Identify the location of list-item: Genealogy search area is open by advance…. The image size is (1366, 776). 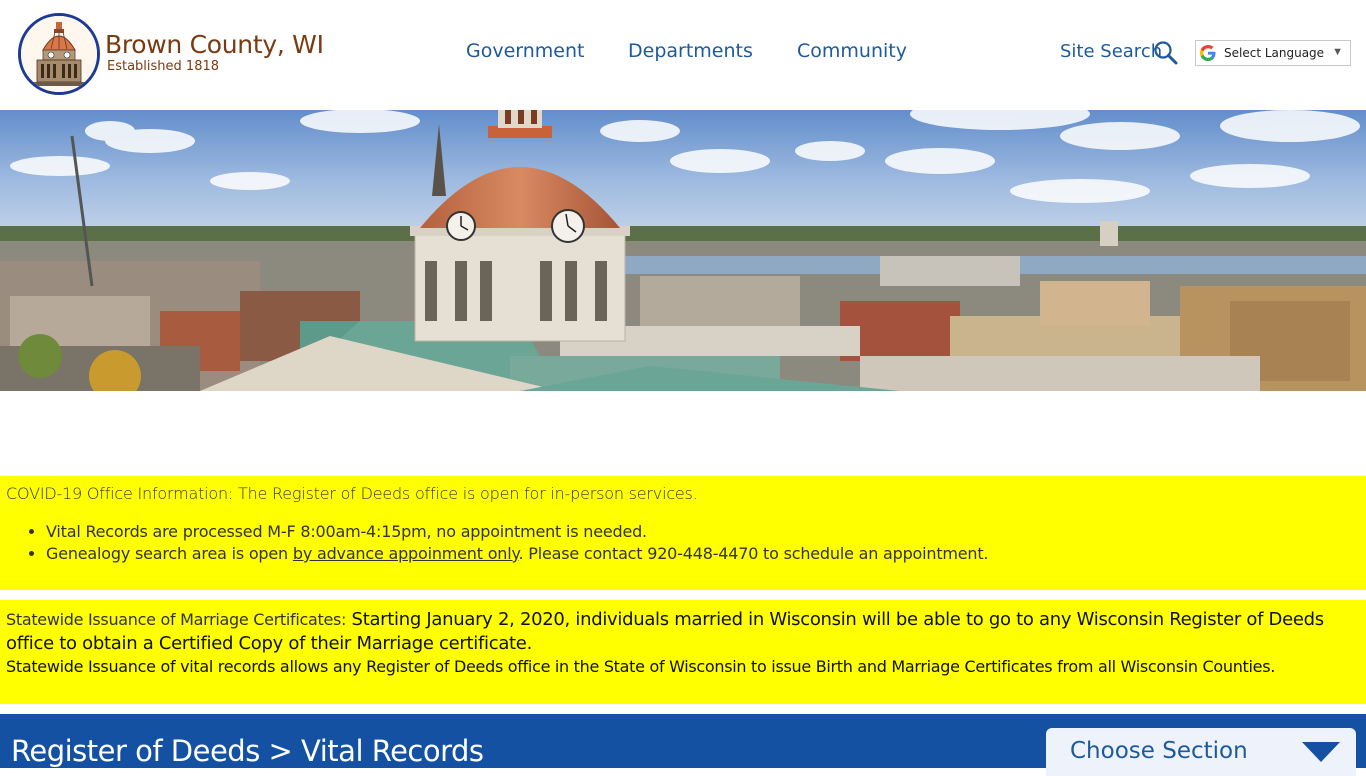
(703, 554).